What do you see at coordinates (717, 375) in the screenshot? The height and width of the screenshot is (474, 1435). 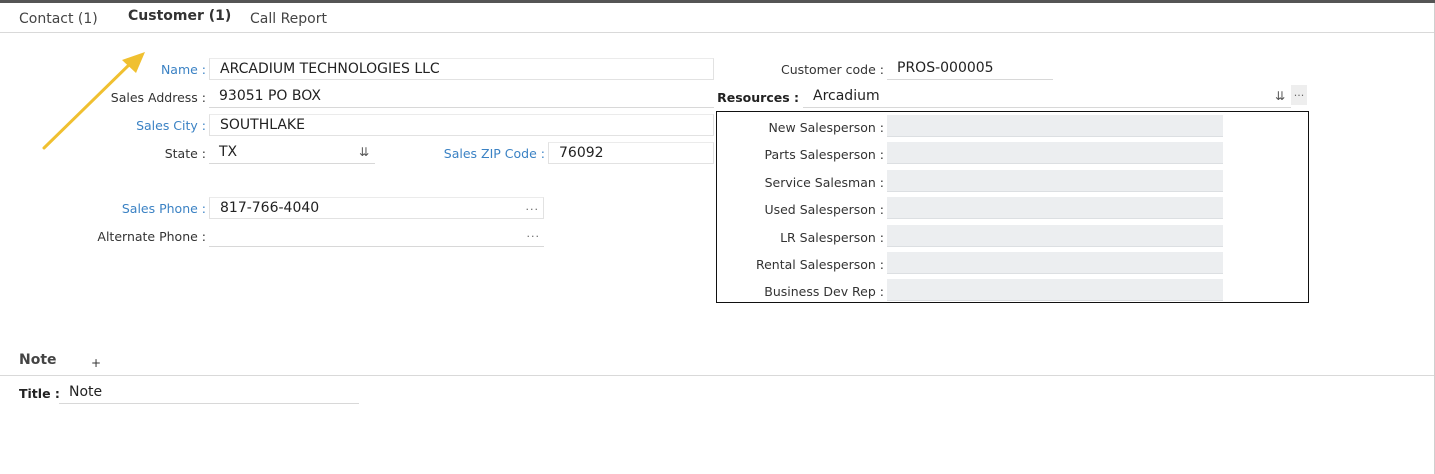 I see `note-divider` at bounding box center [717, 375].